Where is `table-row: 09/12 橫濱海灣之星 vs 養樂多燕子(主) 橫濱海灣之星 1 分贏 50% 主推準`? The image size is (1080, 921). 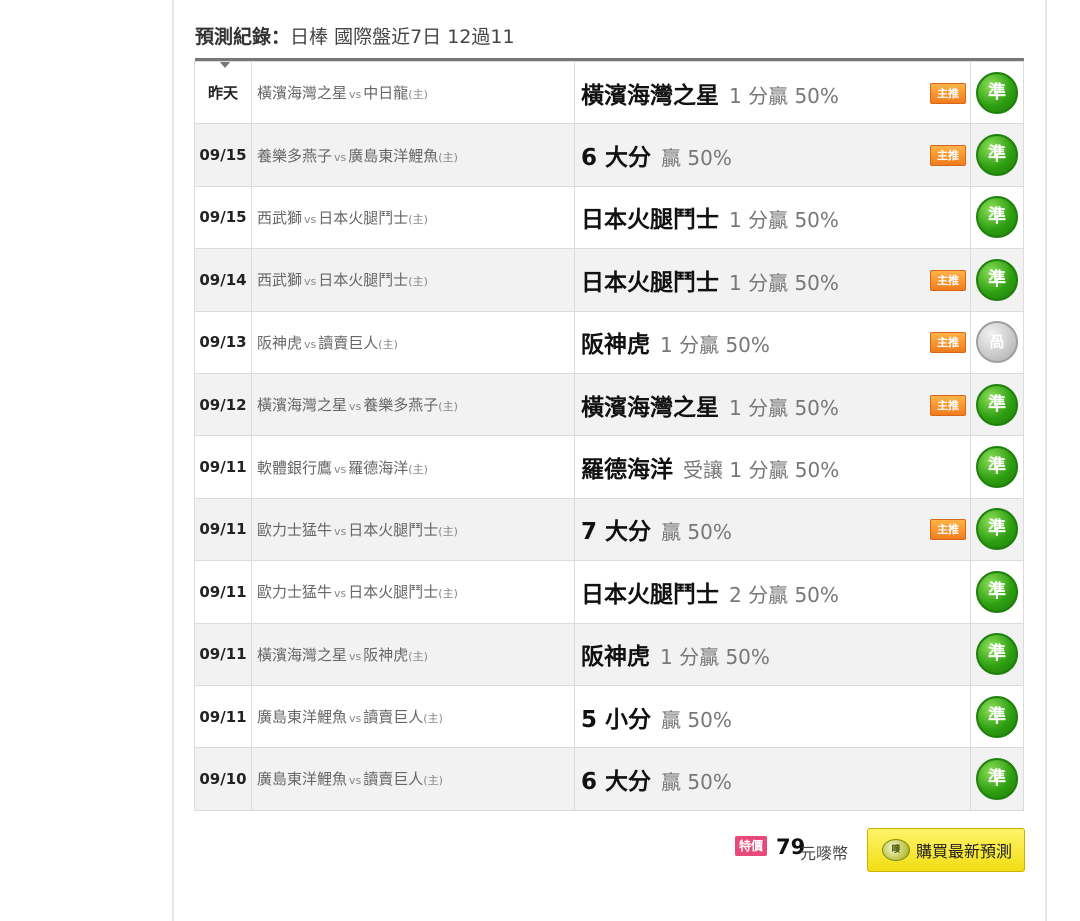
table-row: 09/12 橫濱海灣之星 vs 養樂多燕子(主) 橫濱海灣之星 1 分贏 50% 主推準 is located at coordinates (609, 404).